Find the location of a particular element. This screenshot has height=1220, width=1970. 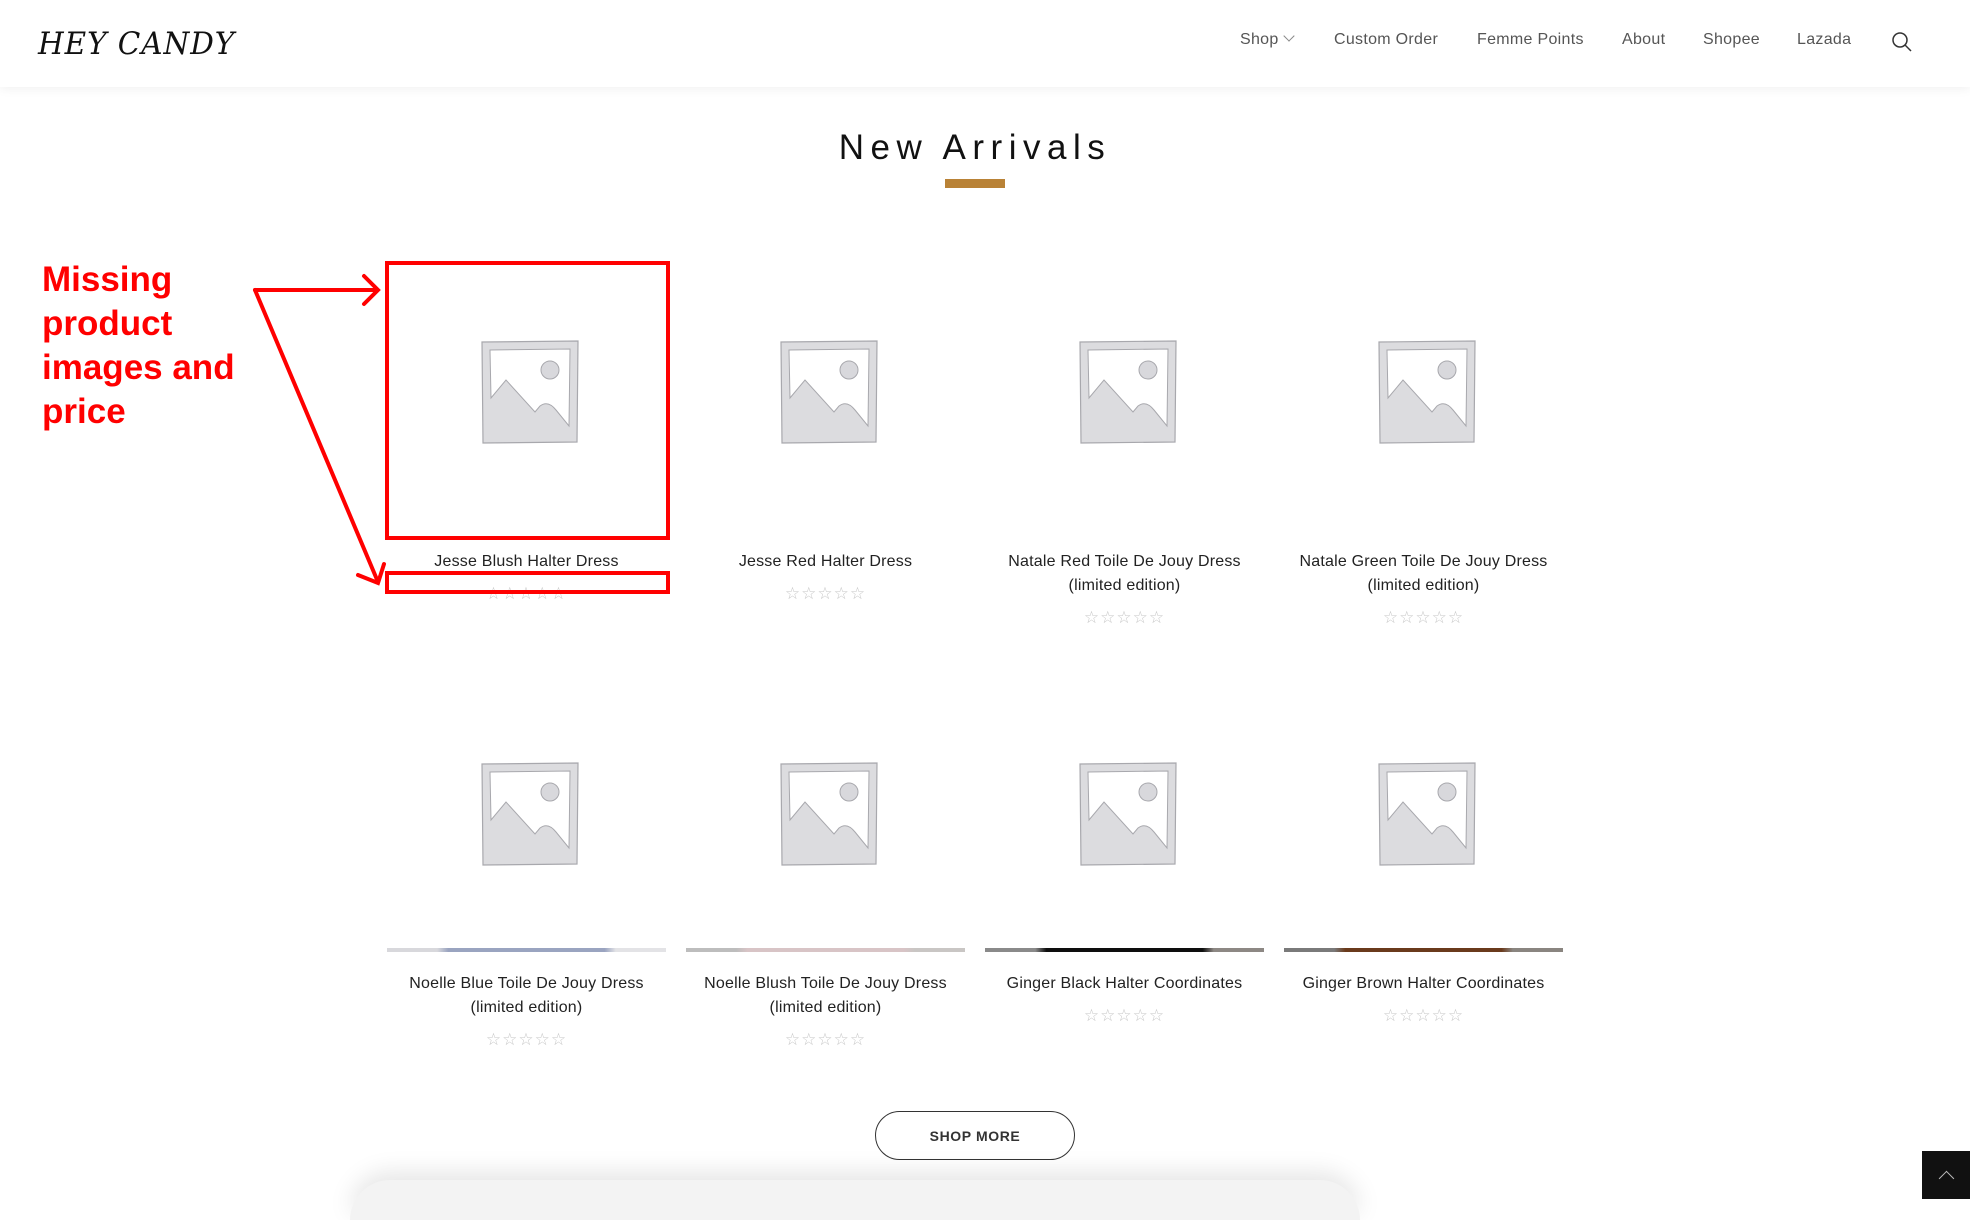

nav-shop: Shop is located at coordinates (1267, 39).